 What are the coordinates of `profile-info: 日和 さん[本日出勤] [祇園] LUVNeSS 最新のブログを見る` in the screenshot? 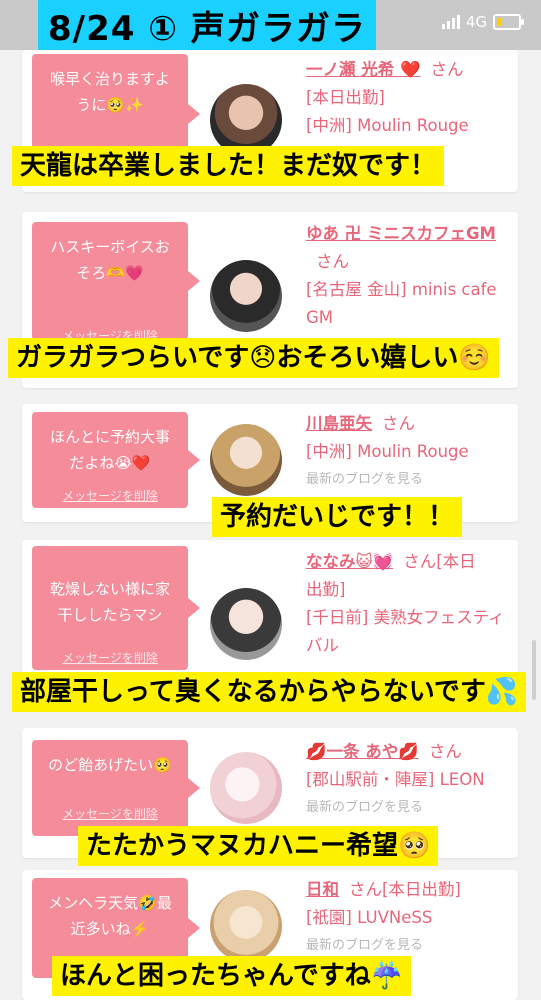 It's located at (406, 918).